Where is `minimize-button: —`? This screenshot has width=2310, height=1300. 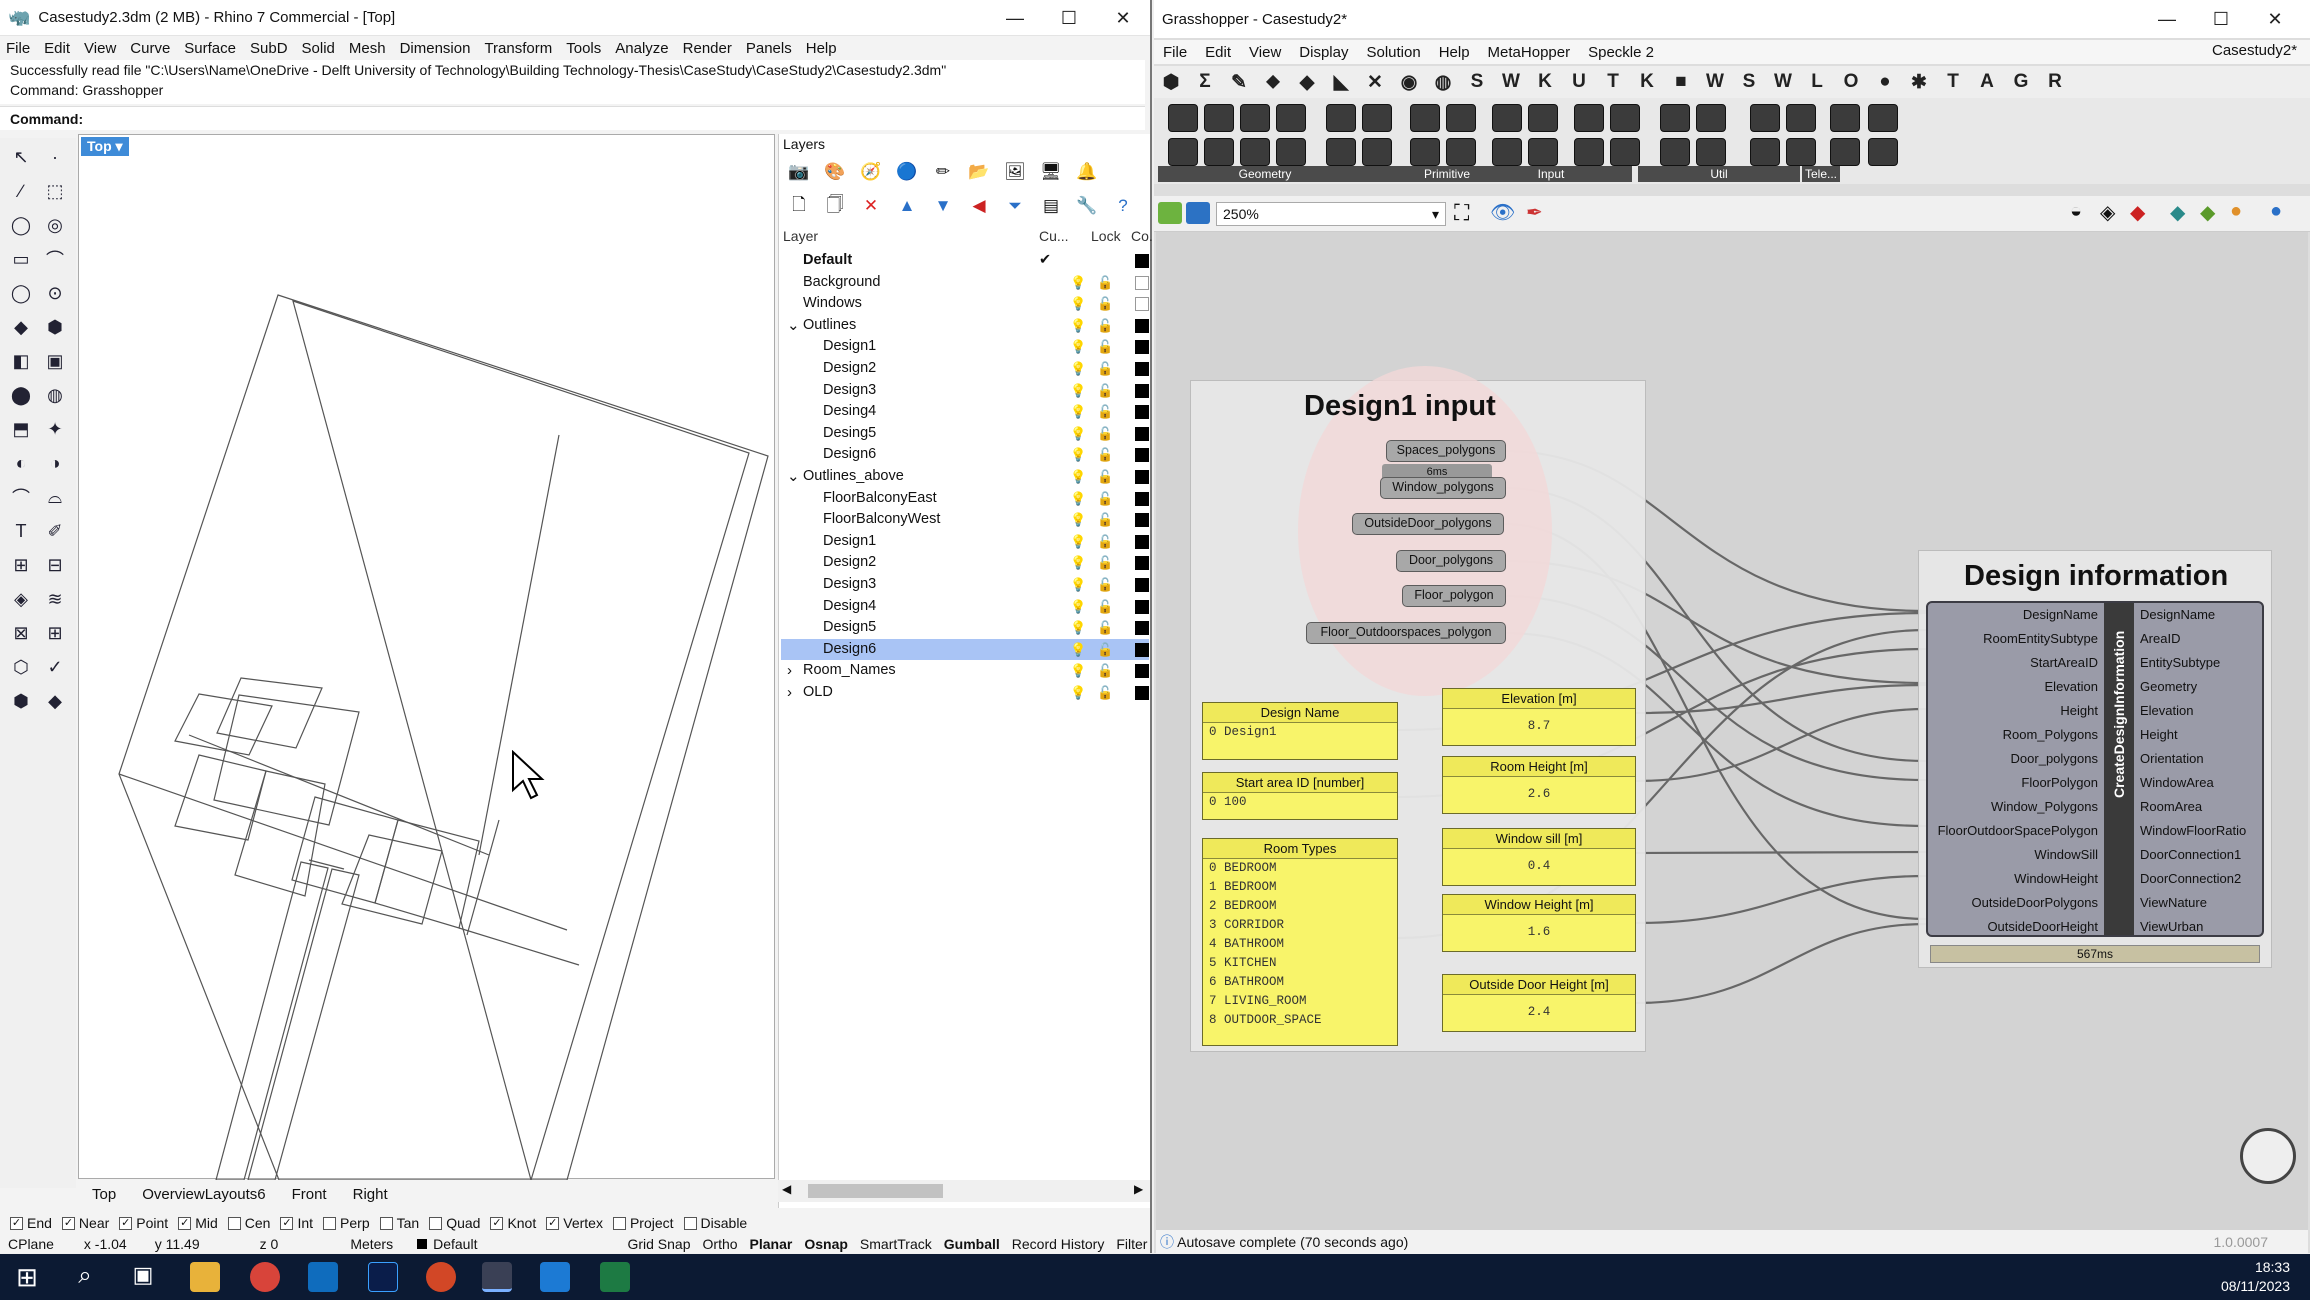 minimize-button: — is located at coordinates (1015, 18).